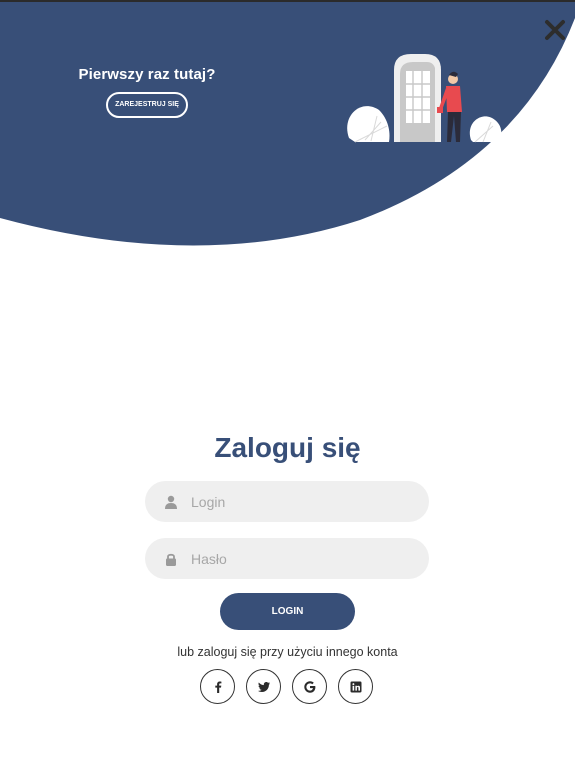 This screenshot has height=770, width=575. What do you see at coordinates (287, 687) in the screenshot?
I see `social-login-group` at bounding box center [287, 687].